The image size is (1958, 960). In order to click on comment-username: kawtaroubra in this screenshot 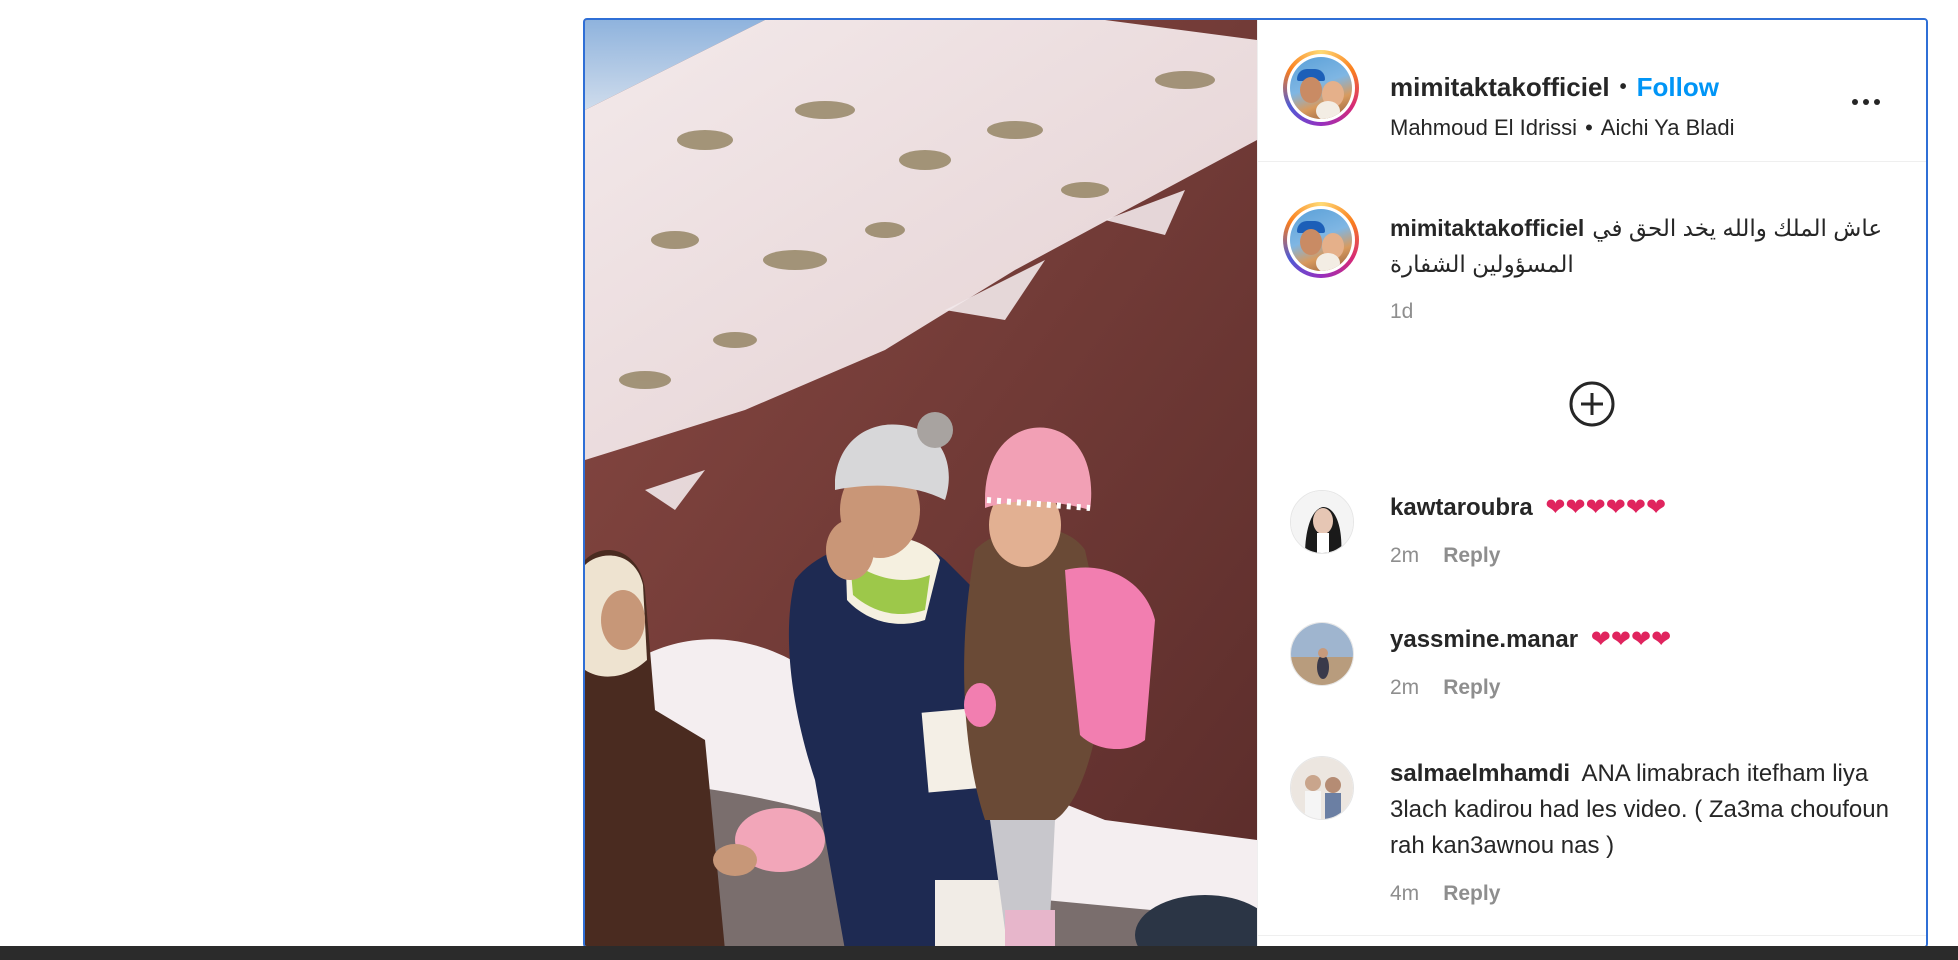, I will do `click(1461, 507)`.